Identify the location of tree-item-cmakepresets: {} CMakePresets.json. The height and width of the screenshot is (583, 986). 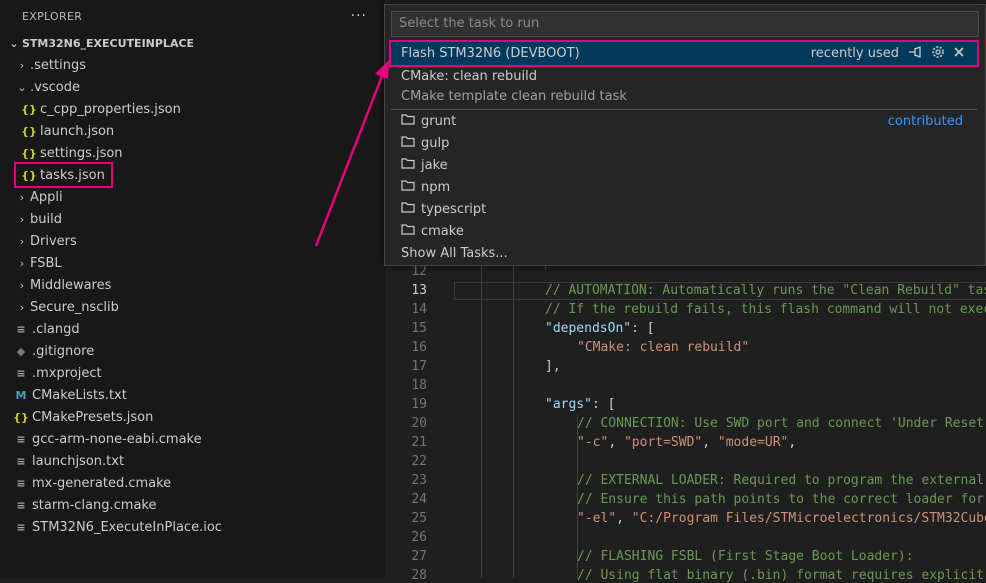
(192, 417).